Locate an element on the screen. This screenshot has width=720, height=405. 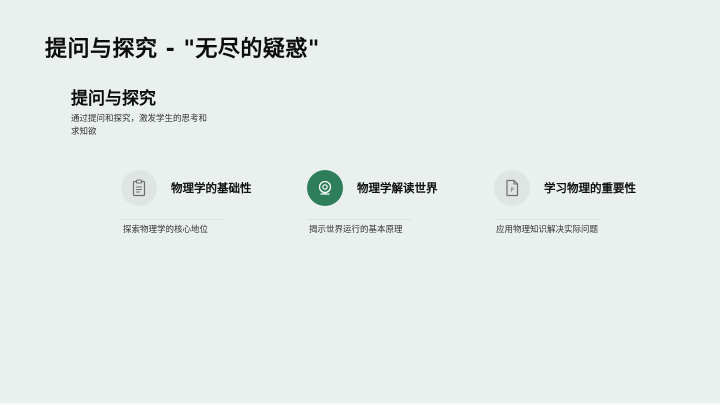
card-description: 揭示世界运行的基本原理 is located at coordinates (356, 230).